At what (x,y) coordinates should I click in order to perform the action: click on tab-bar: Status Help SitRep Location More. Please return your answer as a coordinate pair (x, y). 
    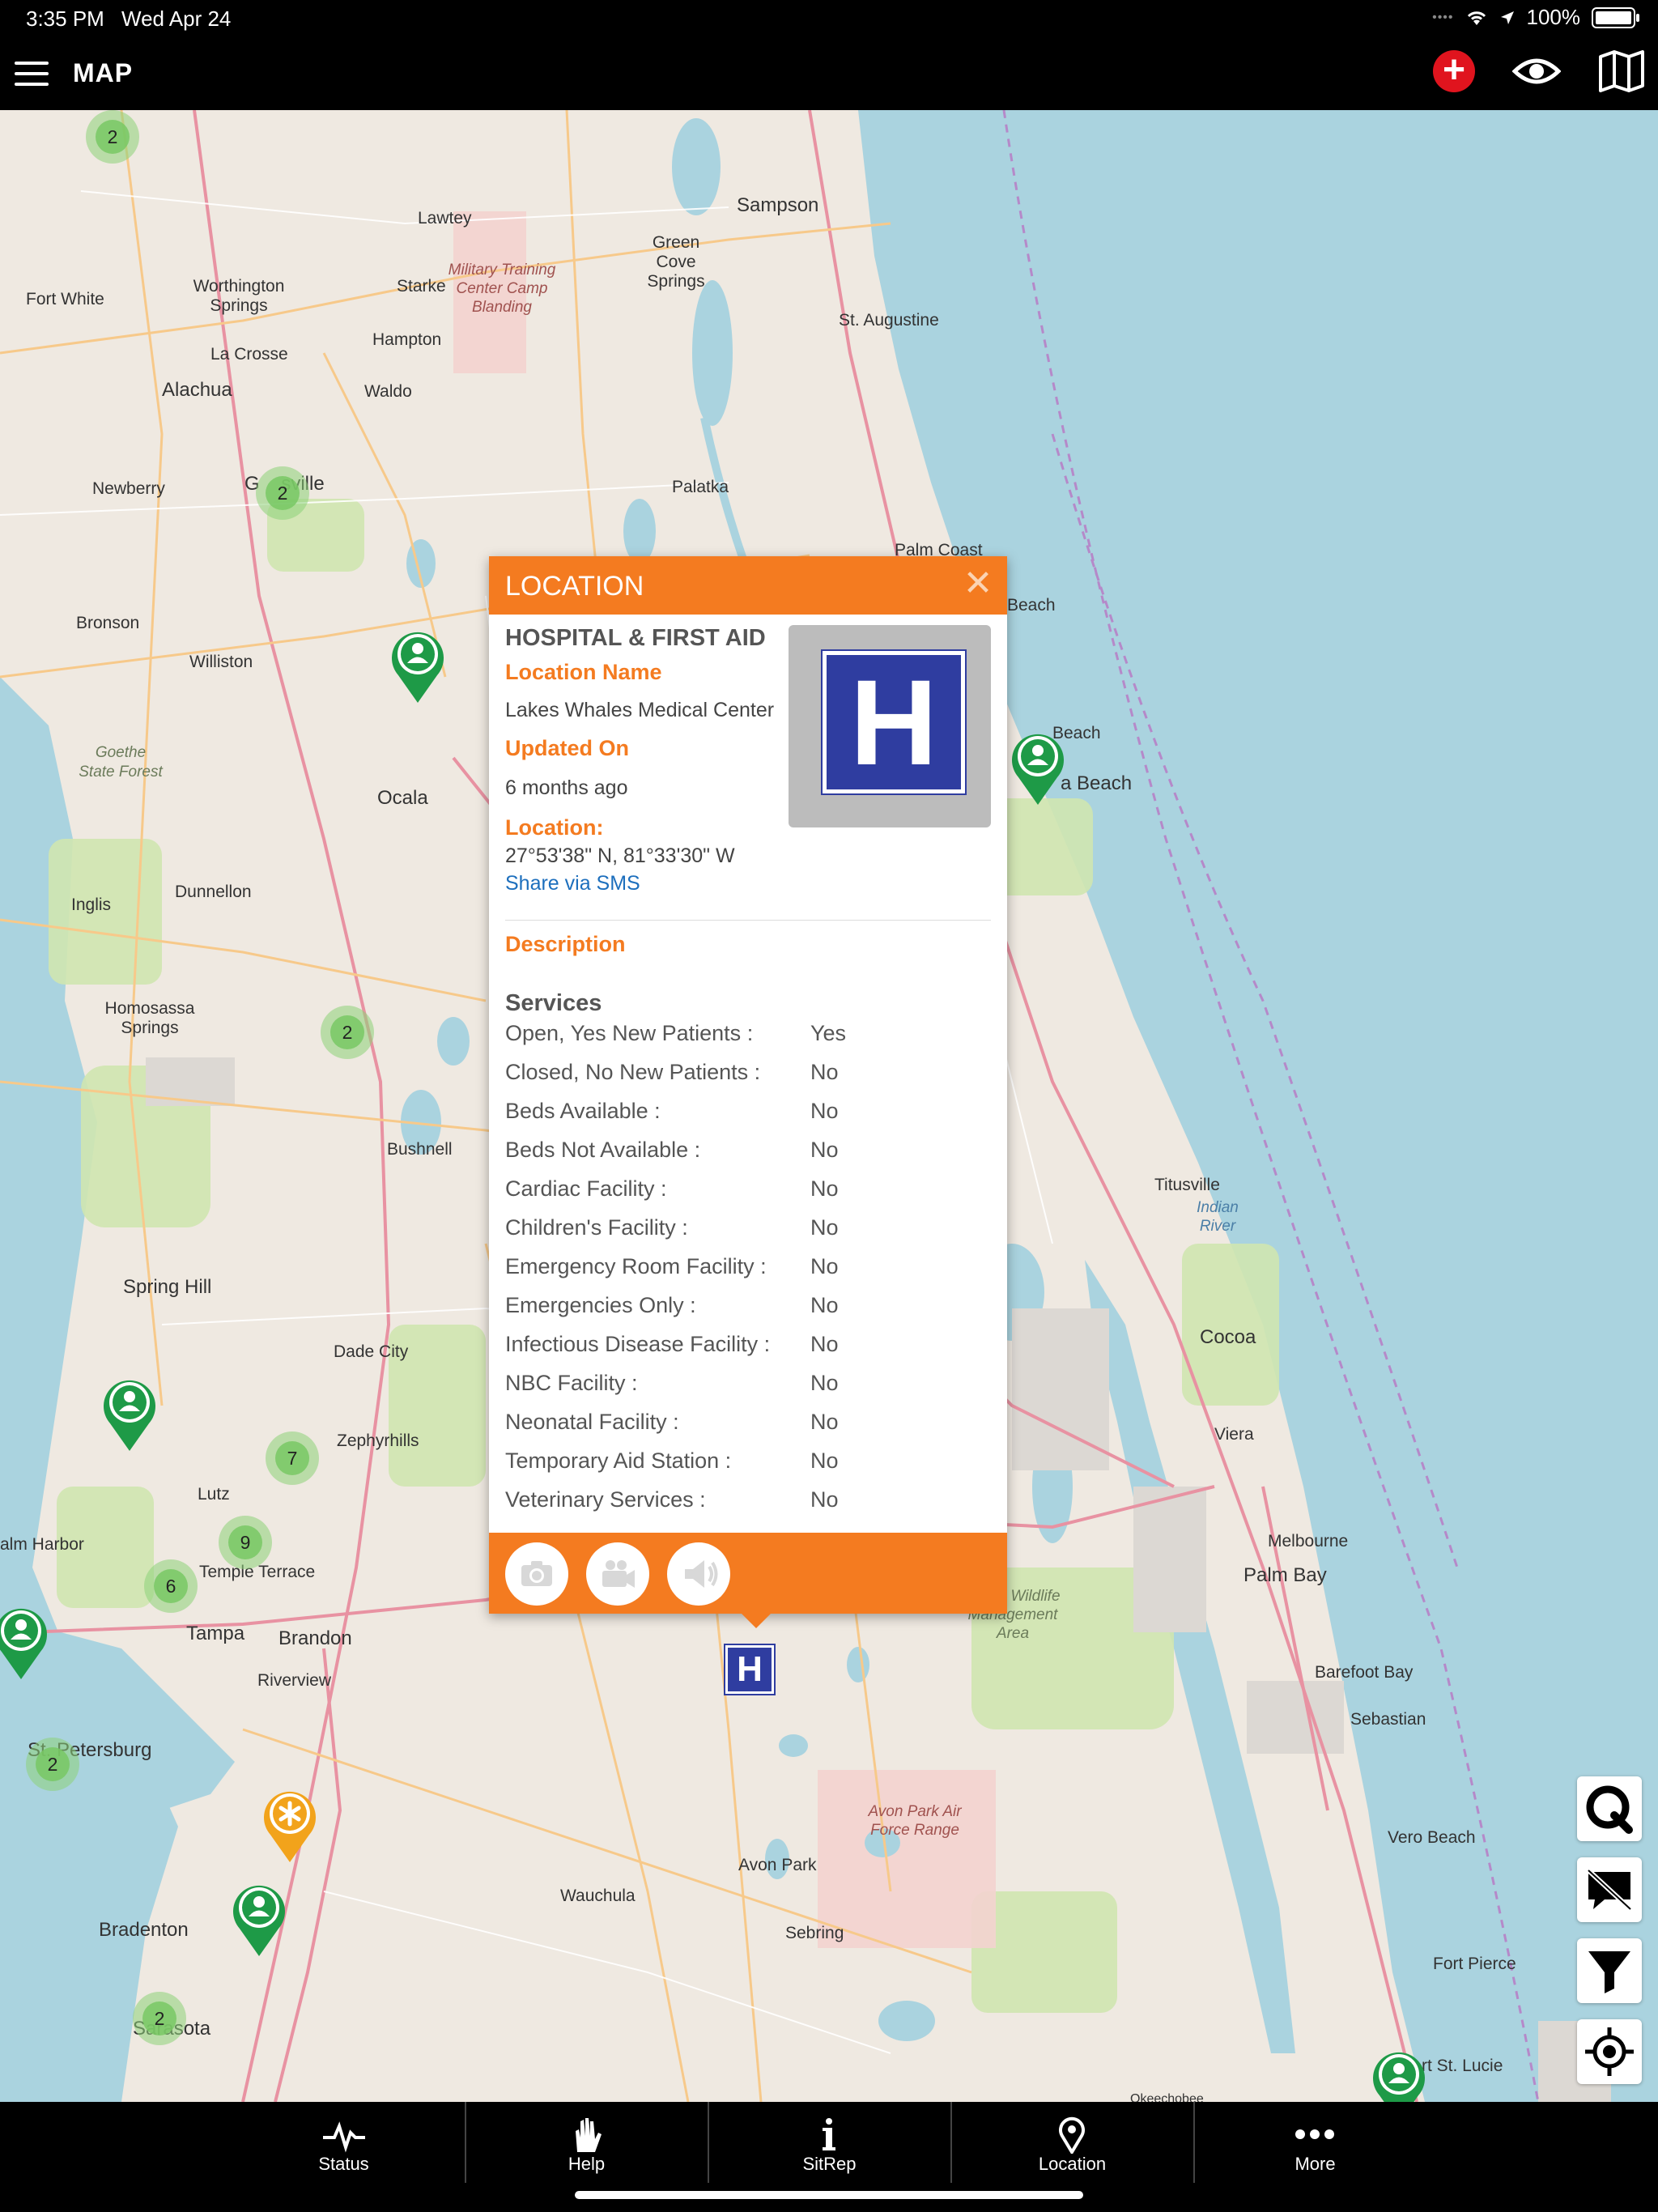
    Looking at the image, I should click on (829, 2157).